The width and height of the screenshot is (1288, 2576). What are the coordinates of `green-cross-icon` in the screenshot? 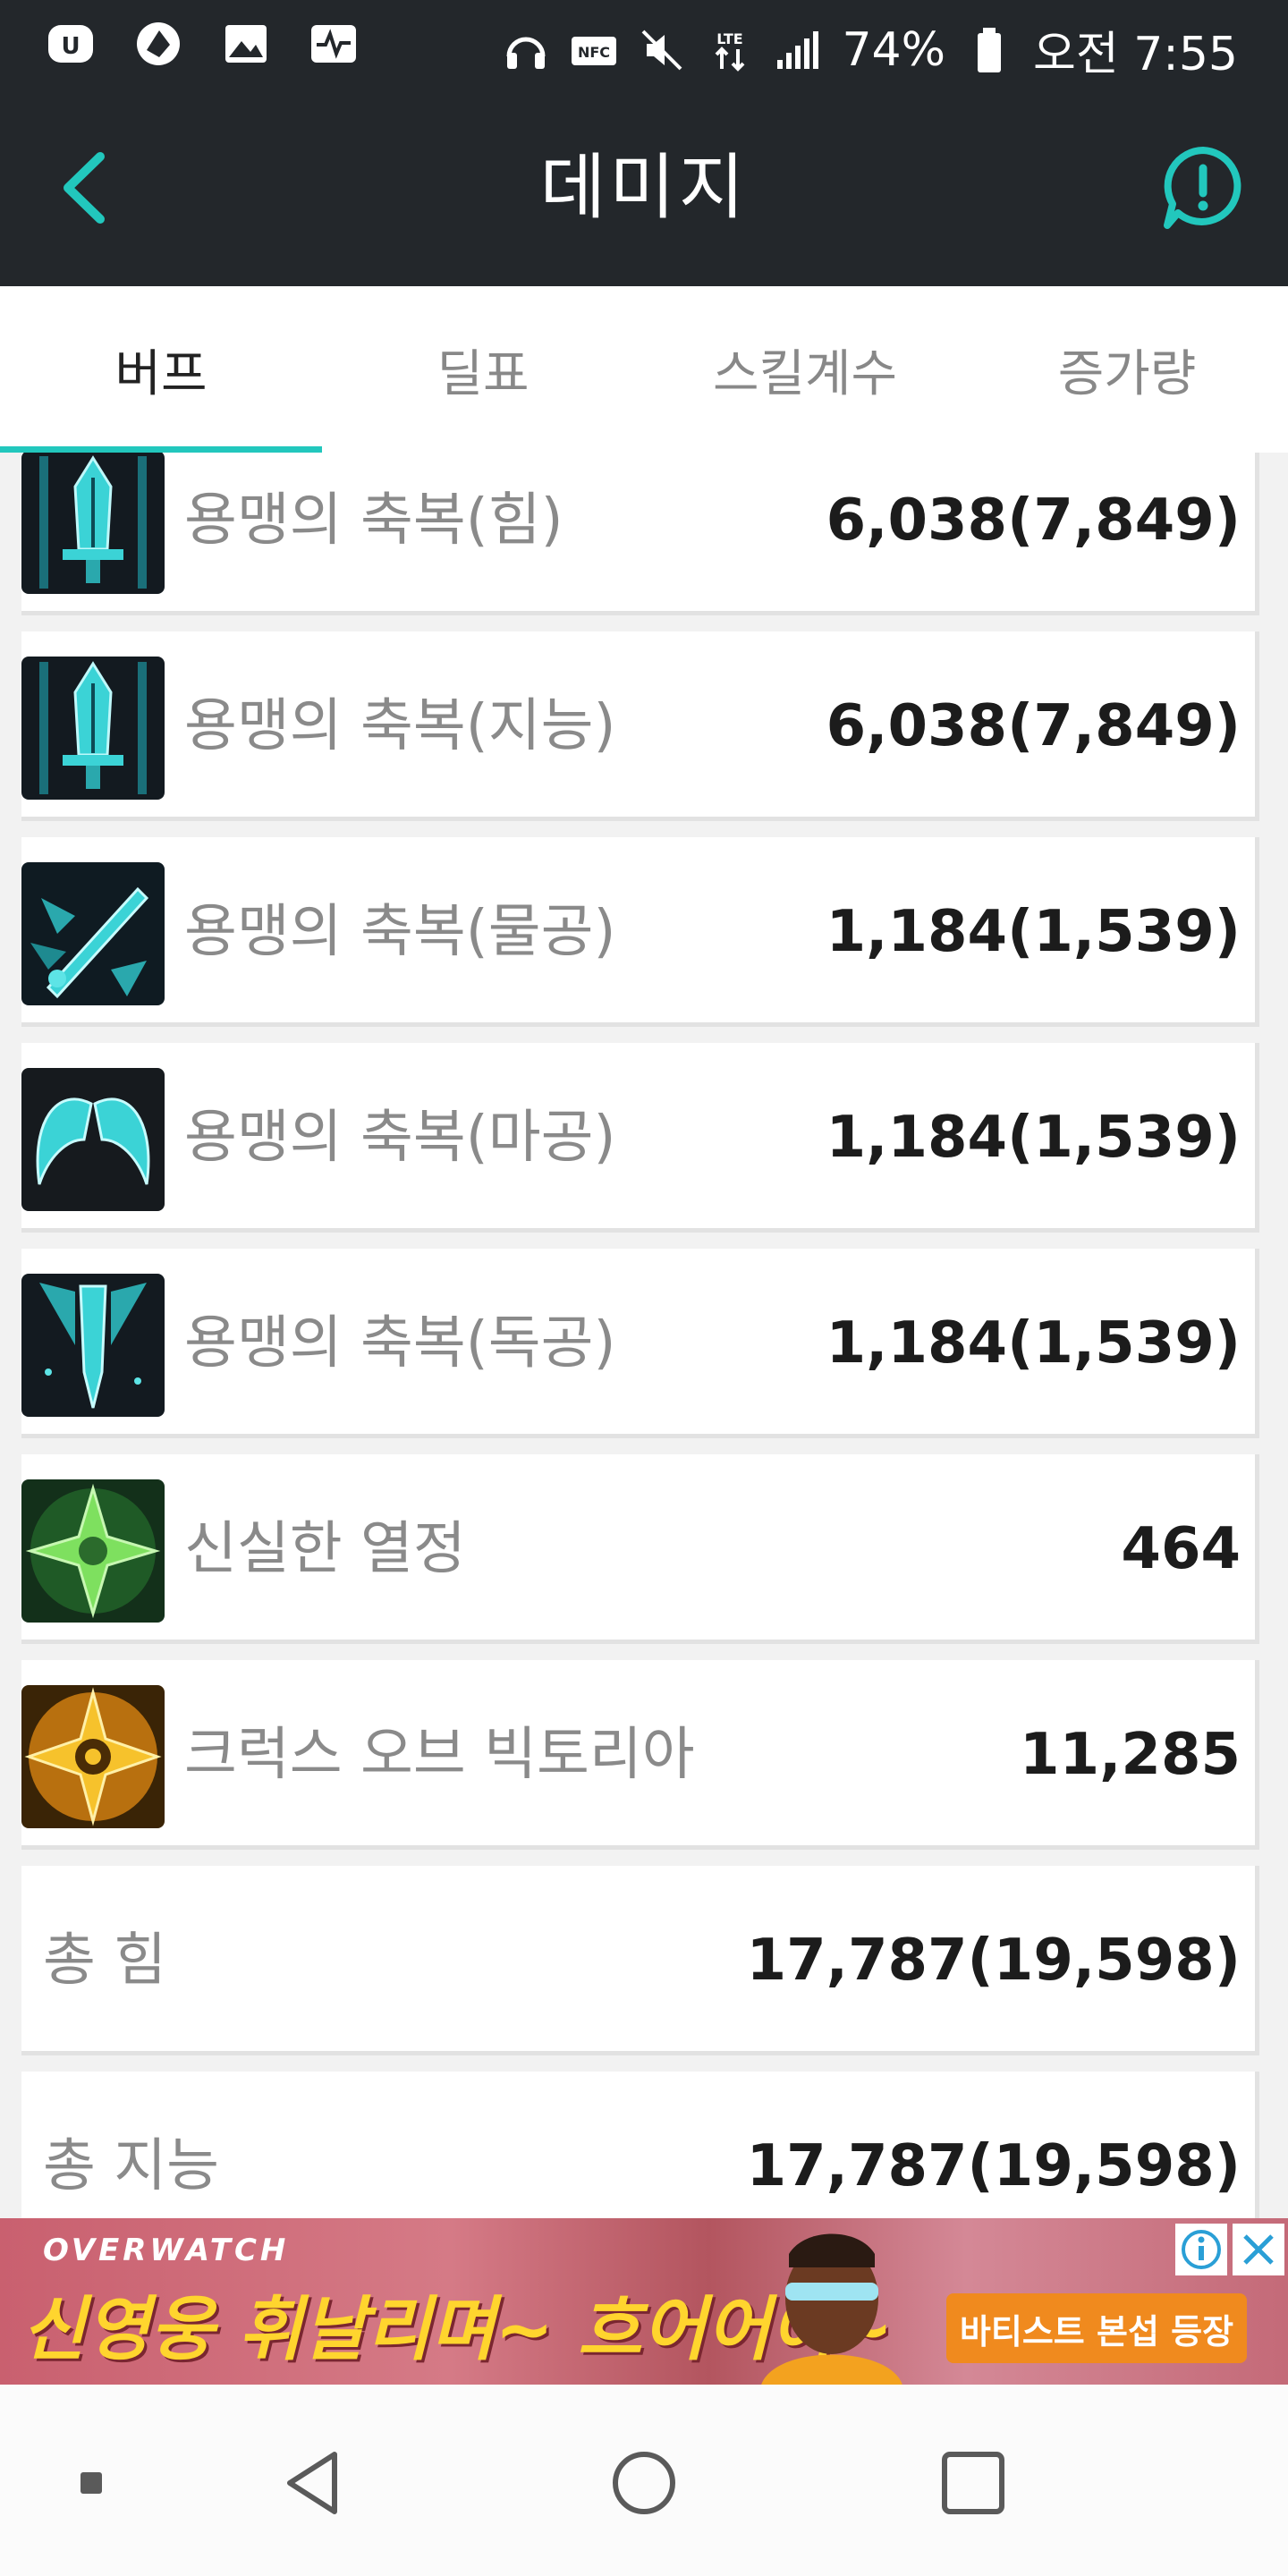 It's located at (93, 1551).